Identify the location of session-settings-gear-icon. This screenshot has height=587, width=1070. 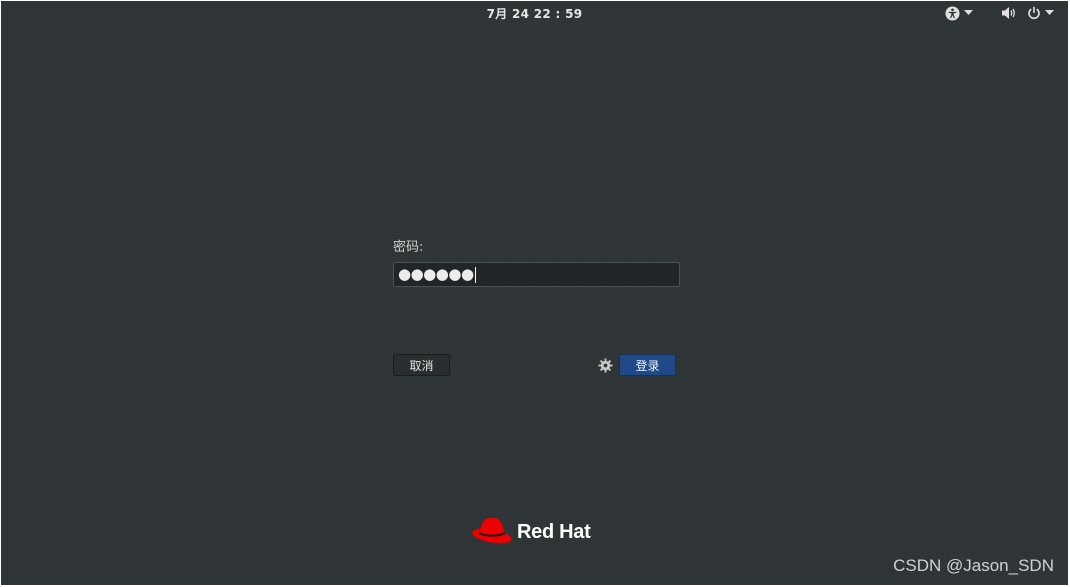
(605, 365).